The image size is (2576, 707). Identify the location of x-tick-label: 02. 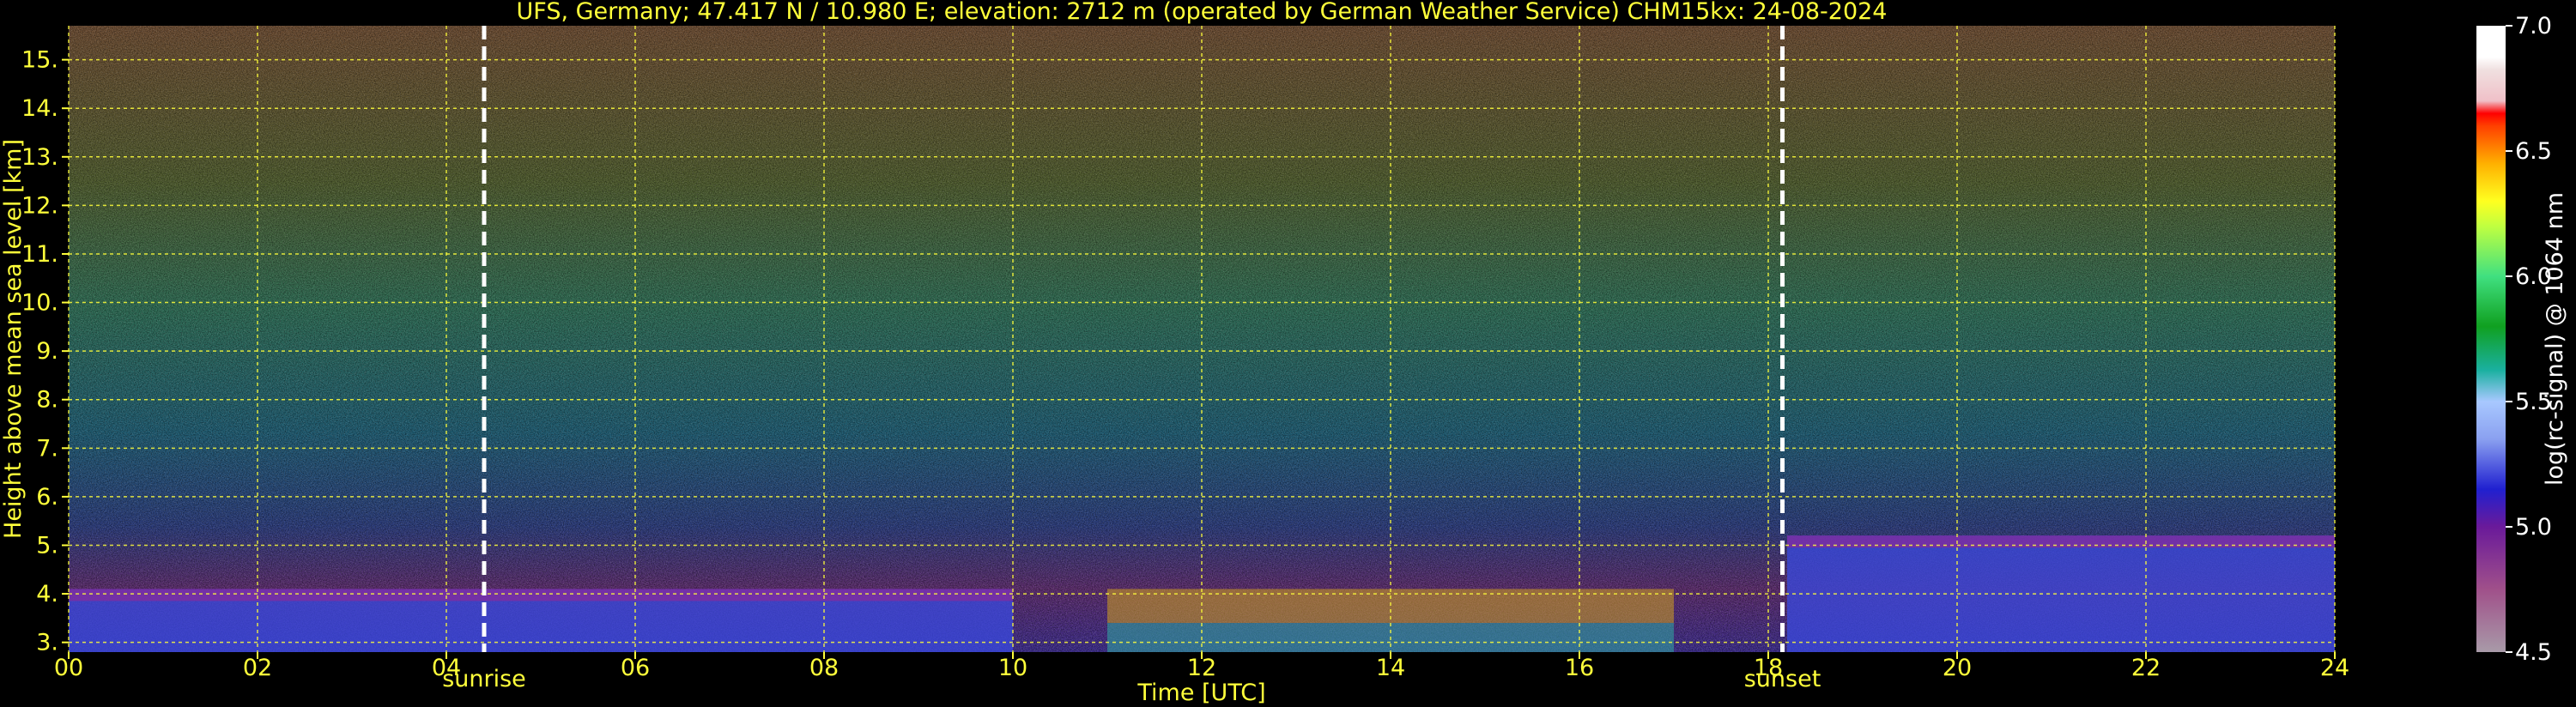
(257, 668).